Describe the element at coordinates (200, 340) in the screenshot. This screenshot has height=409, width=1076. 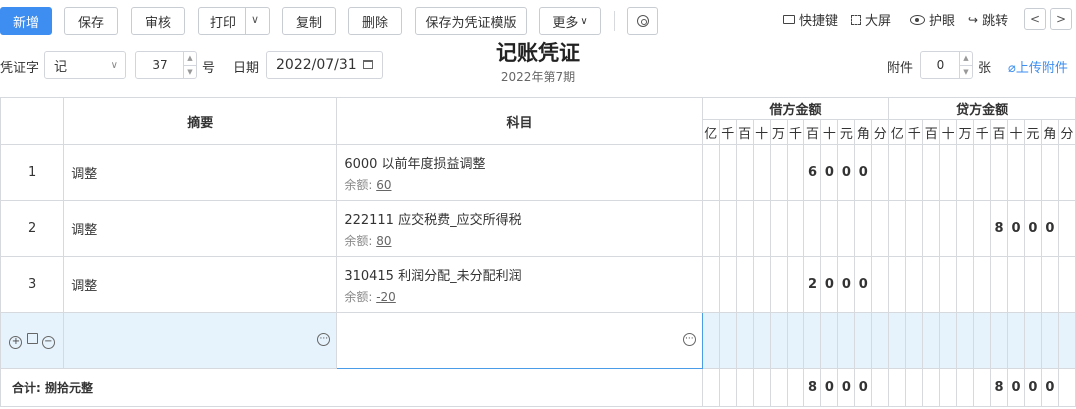
I see `summary-input-cell: ···` at that location.